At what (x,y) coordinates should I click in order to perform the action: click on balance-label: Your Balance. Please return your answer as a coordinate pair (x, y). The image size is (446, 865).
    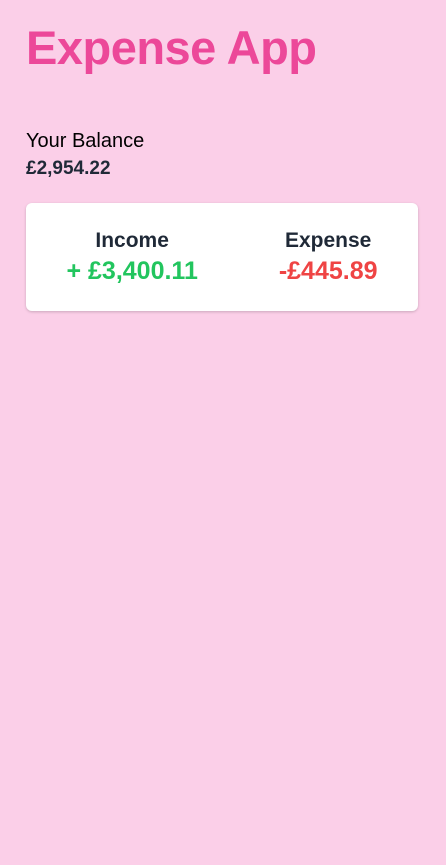
    Looking at the image, I should click on (85, 141).